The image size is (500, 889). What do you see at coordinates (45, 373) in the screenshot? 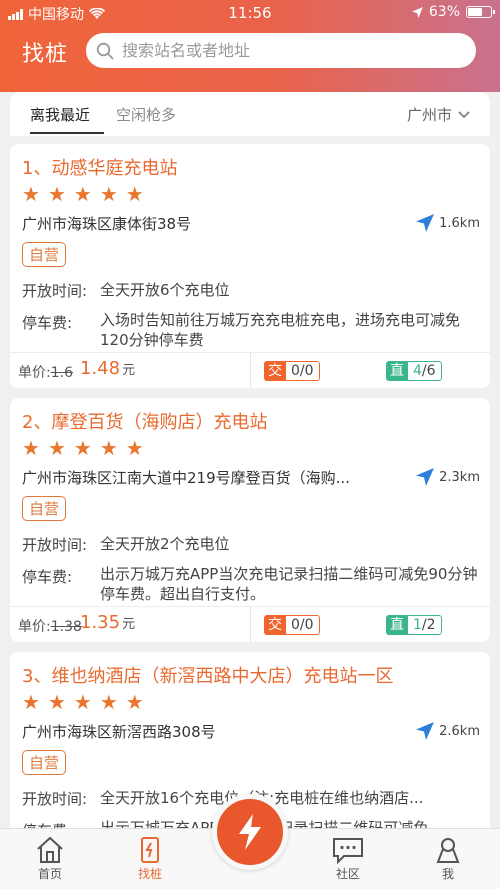
I see `price-label: 单价:1.6` at bounding box center [45, 373].